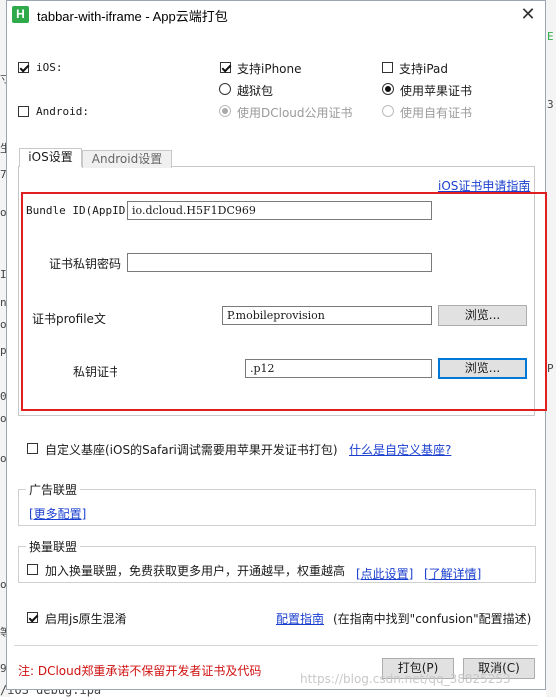 Image resolution: width=556 pixels, height=697 pixels. What do you see at coordinates (550, 104) in the screenshot?
I see `bg-fragment: 3` at bounding box center [550, 104].